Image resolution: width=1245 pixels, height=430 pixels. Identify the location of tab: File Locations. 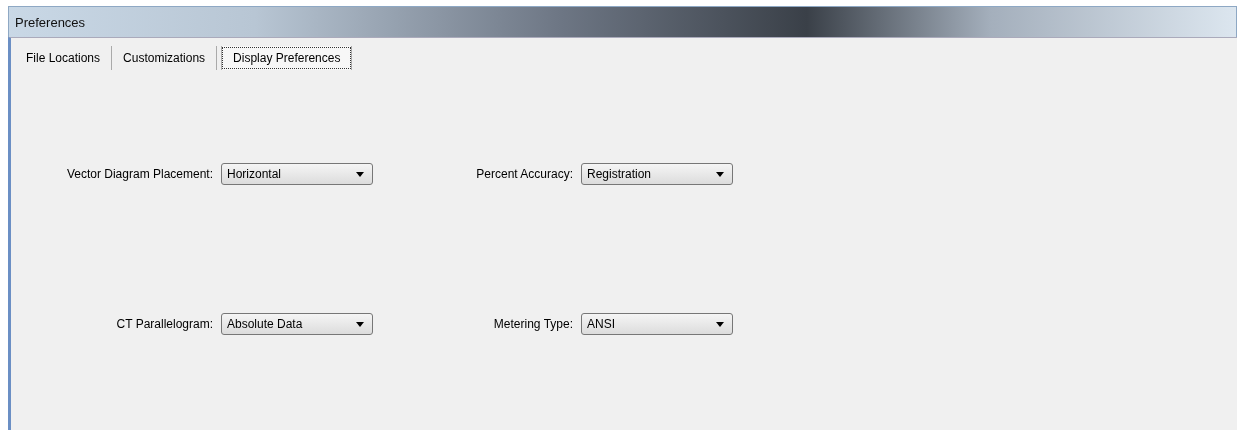
(64, 58).